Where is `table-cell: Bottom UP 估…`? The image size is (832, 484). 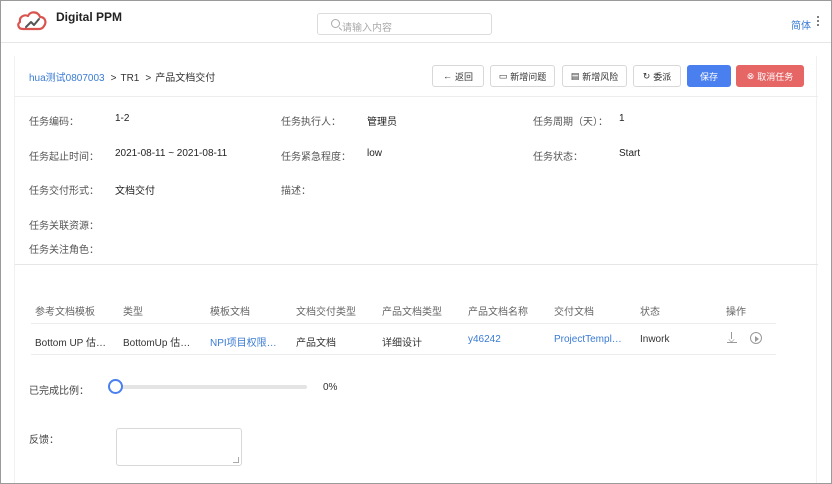 table-cell: Bottom UP 估… is located at coordinates (70, 343).